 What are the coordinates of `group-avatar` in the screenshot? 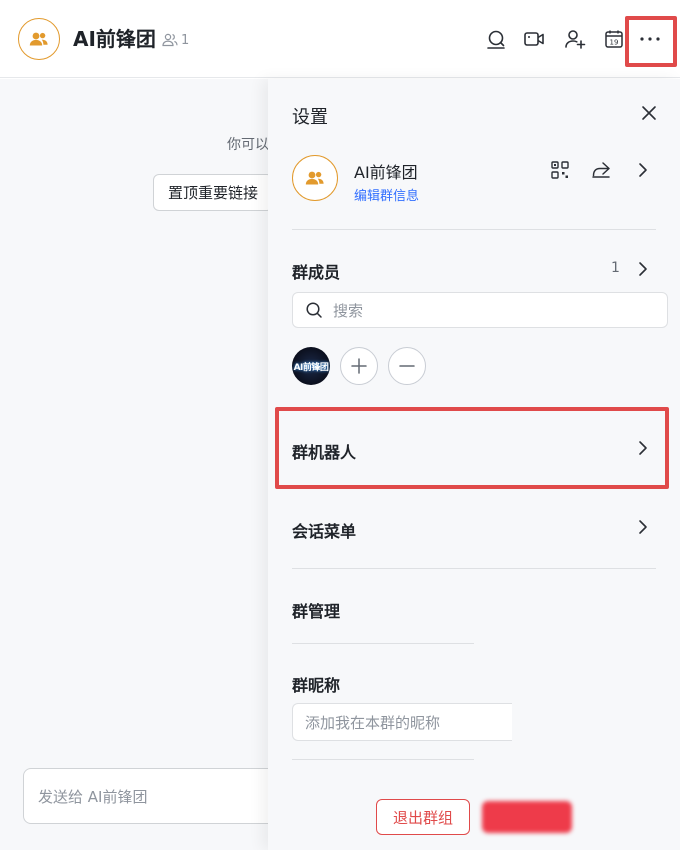 It's located at (39, 39).